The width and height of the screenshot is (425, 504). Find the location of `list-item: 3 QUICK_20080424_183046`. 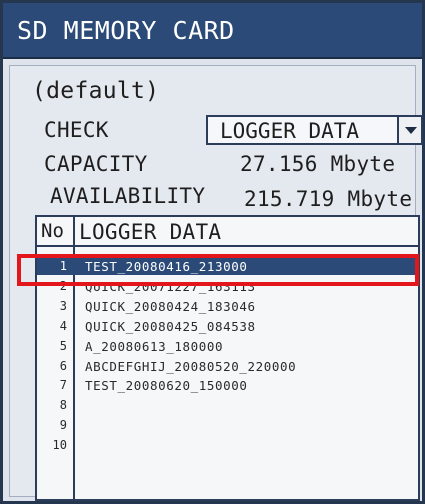

list-item: 3 QUICK_20080424_183046 is located at coordinates (227, 306).